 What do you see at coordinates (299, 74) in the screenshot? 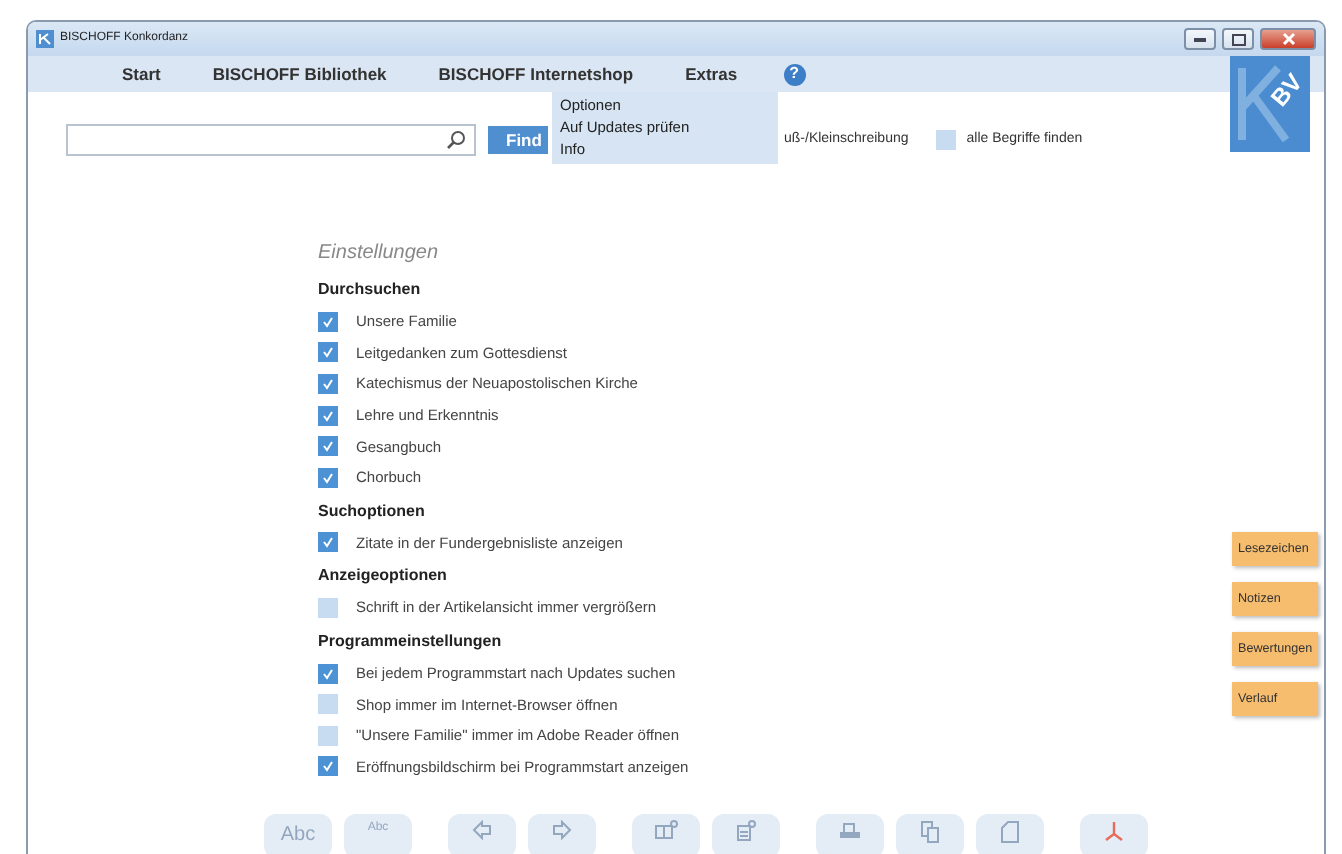
I see `menu-item: BISCHOFF Bibliothek` at bounding box center [299, 74].